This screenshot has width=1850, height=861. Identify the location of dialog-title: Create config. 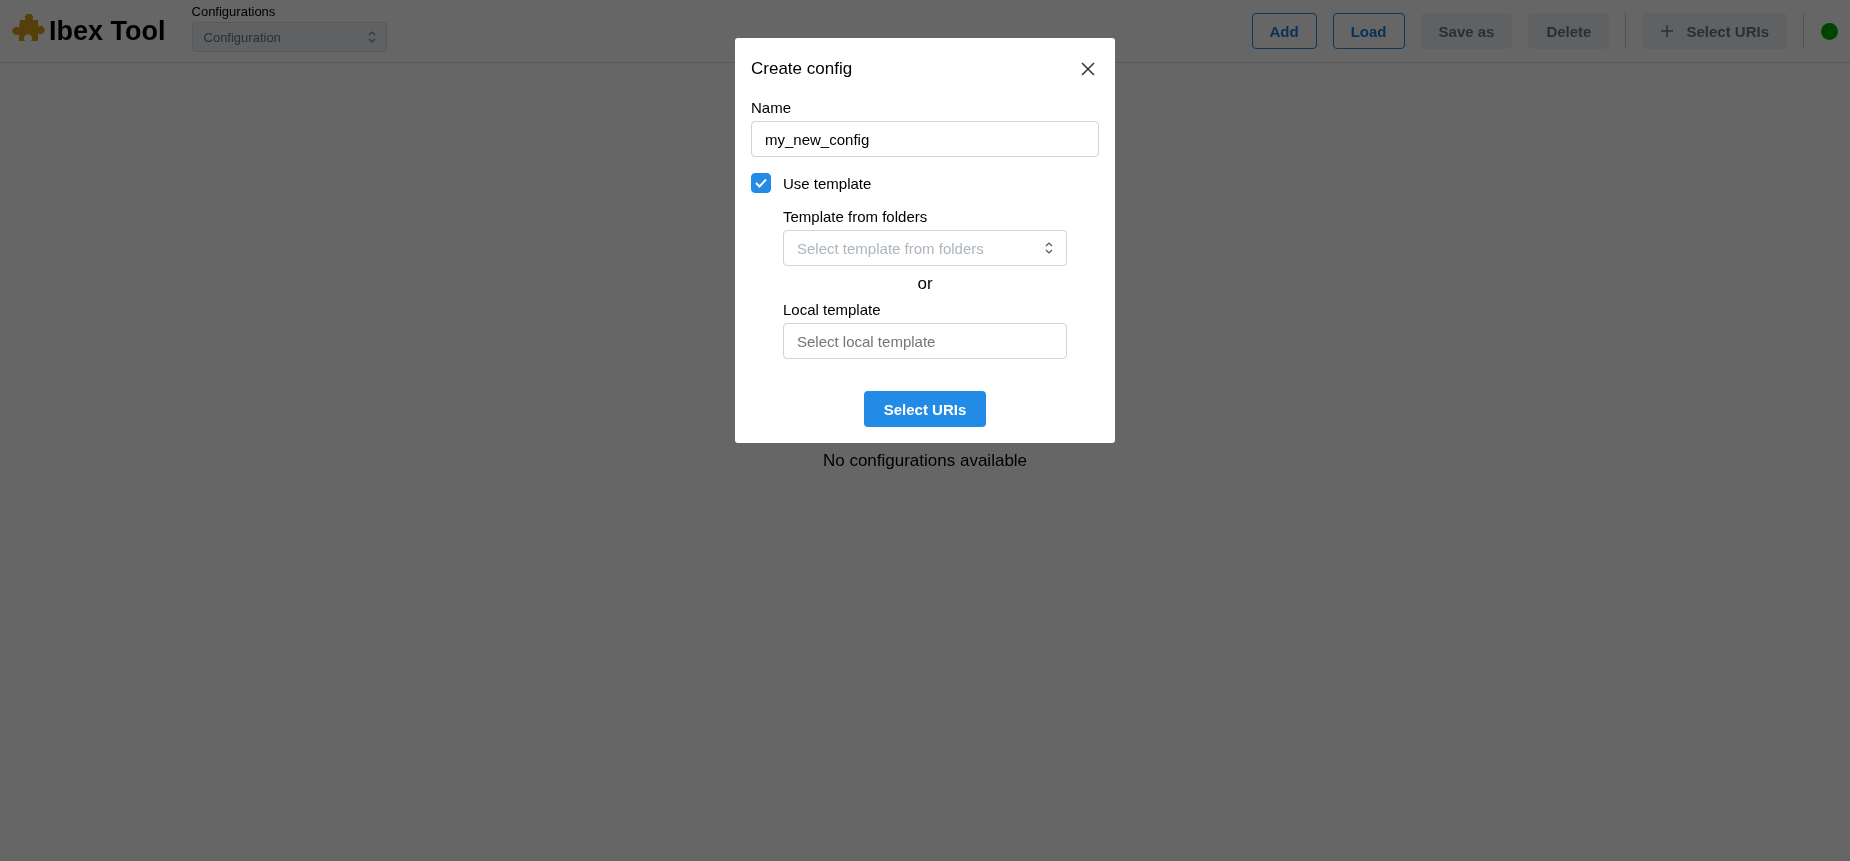
(802, 69).